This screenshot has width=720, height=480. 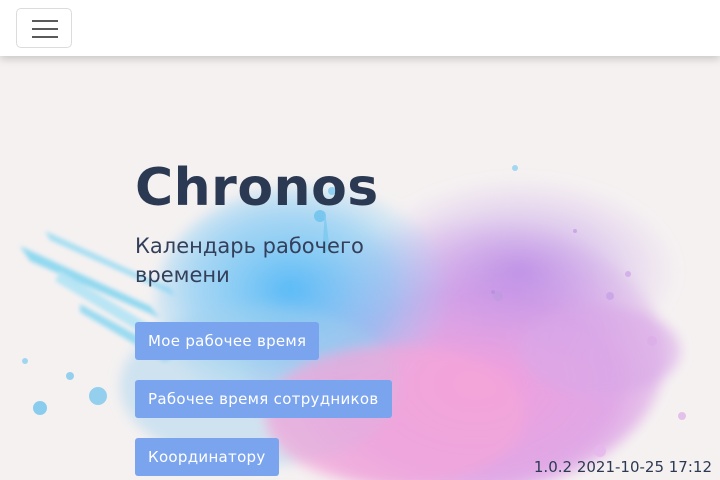 What do you see at coordinates (257, 188) in the screenshot?
I see `app-title: Chronos` at bounding box center [257, 188].